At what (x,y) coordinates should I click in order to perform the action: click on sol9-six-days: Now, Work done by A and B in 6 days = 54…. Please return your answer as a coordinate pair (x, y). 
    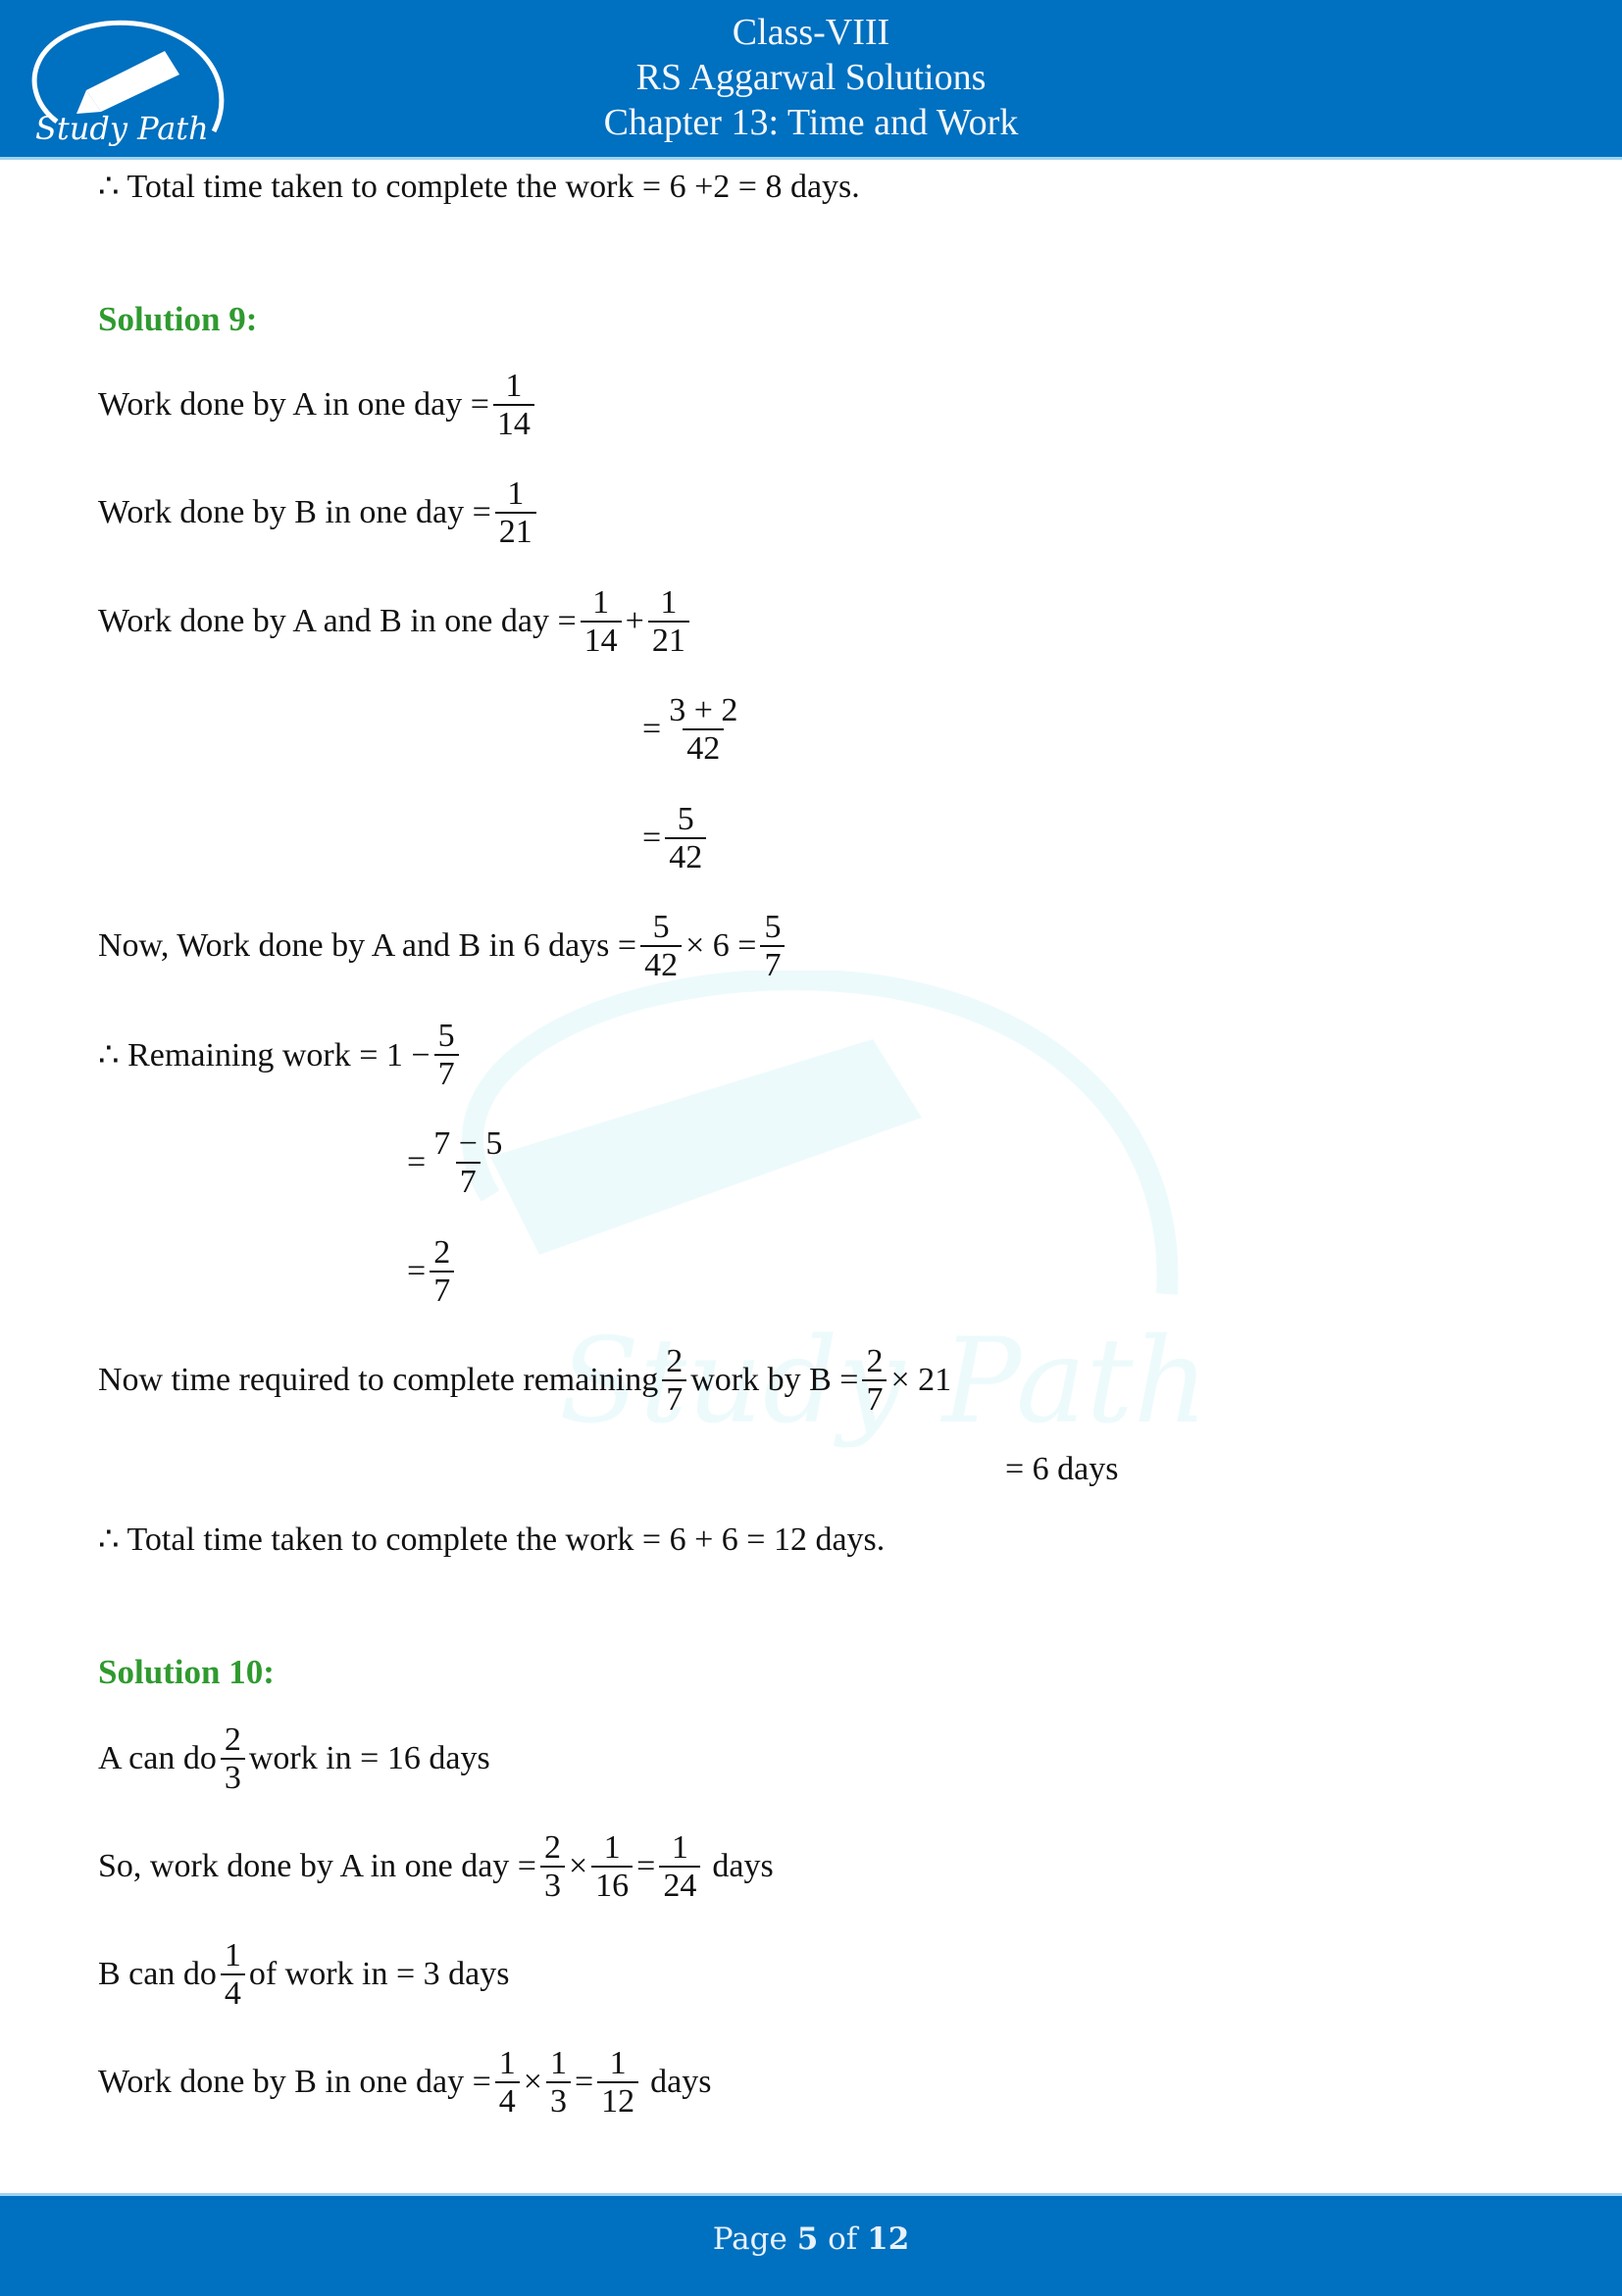
    Looking at the image, I should click on (443, 946).